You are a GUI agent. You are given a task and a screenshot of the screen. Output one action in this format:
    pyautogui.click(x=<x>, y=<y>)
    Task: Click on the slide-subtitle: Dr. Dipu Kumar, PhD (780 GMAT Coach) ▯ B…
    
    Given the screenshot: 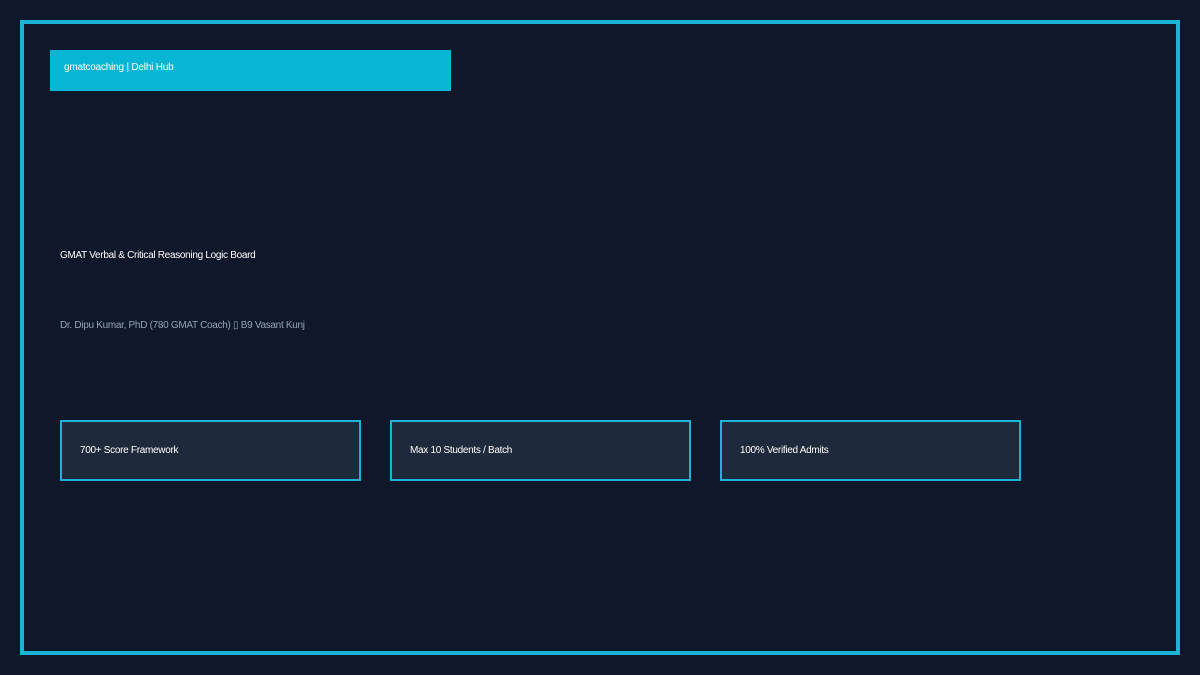 What is the action you would take?
    pyautogui.click(x=182, y=325)
    